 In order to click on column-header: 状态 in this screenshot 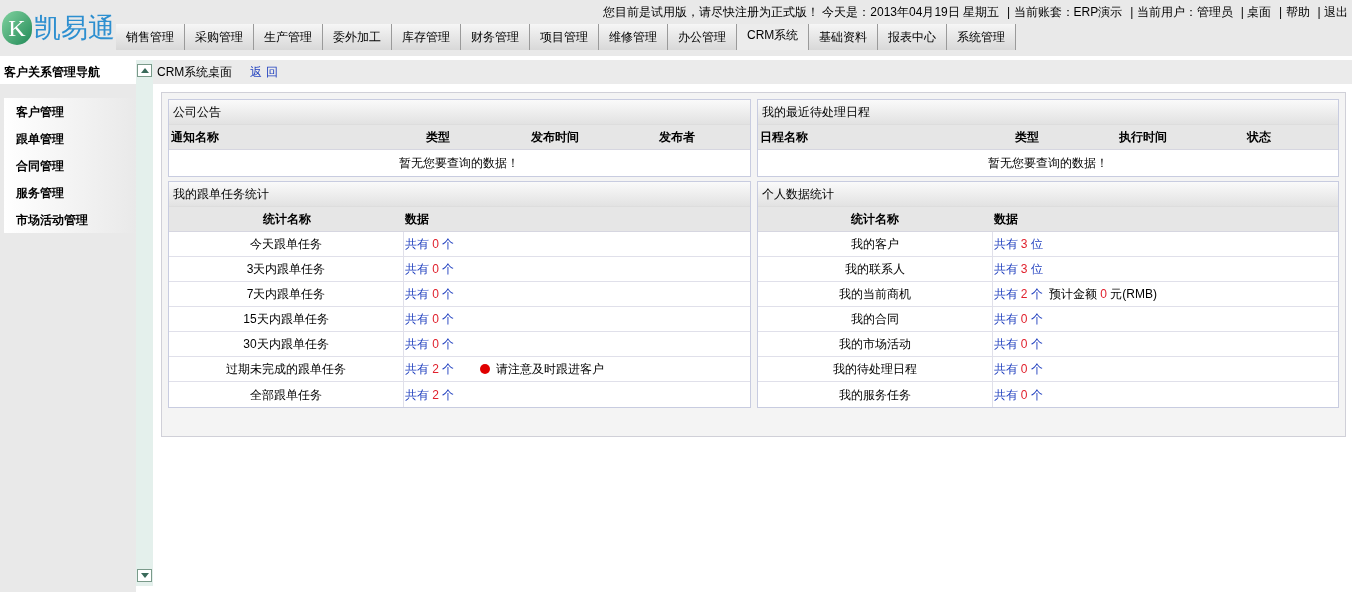, I will do `click(1259, 137)`.